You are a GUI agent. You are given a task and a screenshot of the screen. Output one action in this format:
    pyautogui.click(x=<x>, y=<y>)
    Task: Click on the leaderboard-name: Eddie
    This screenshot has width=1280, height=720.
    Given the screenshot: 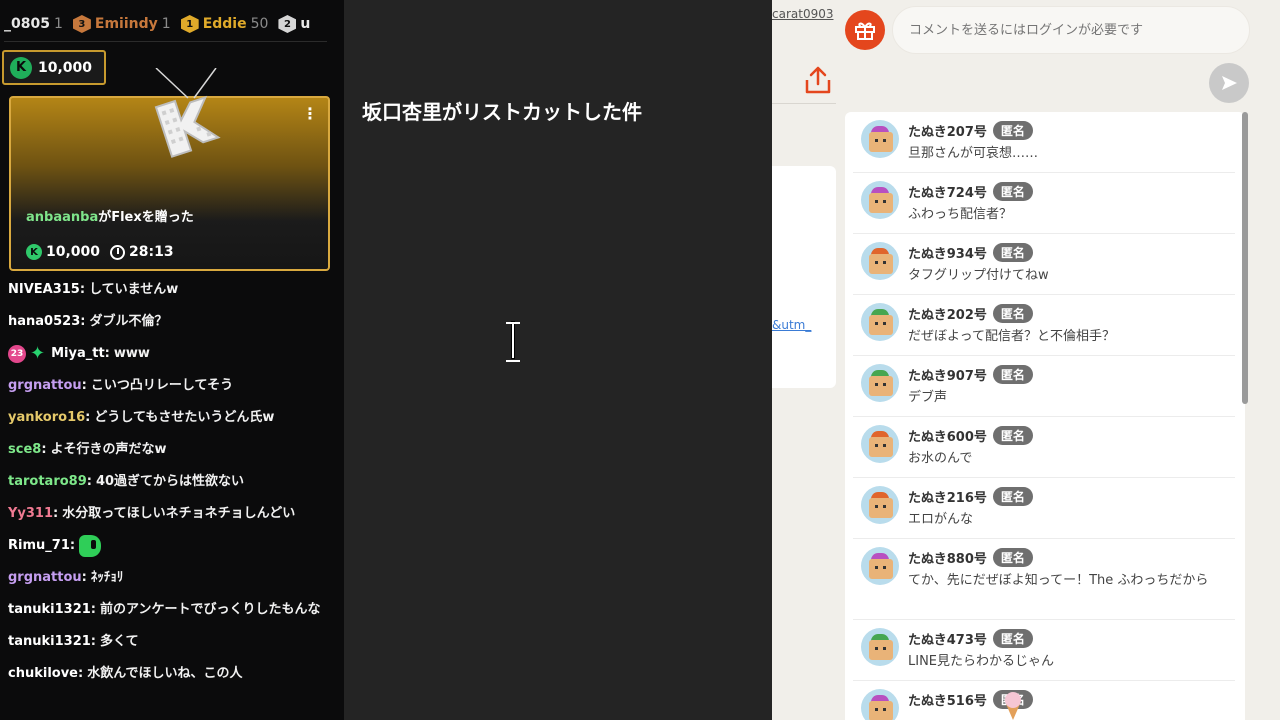 What is the action you would take?
    pyautogui.click(x=224, y=24)
    